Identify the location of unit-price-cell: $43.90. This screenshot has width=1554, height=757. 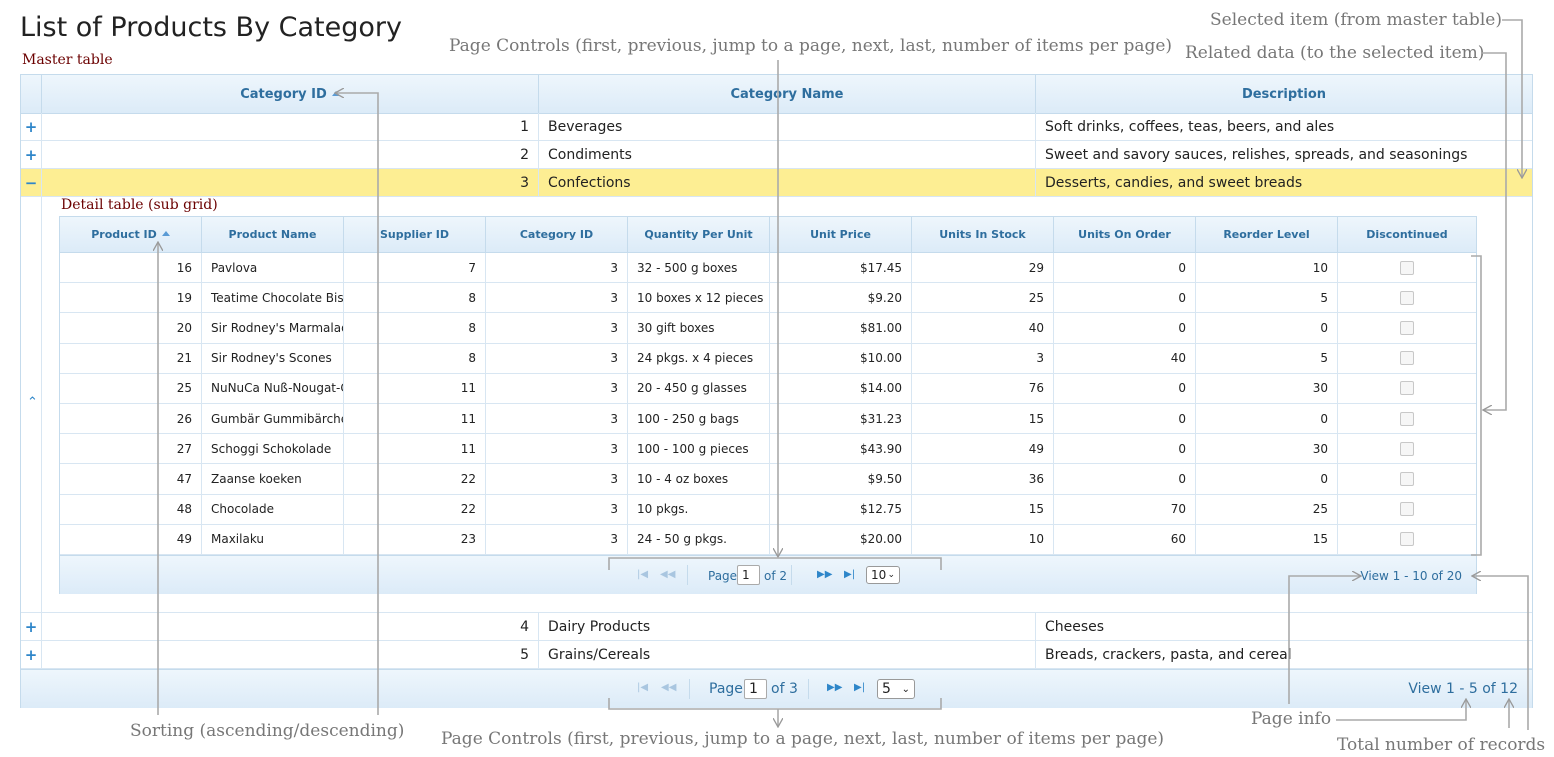
(841, 449).